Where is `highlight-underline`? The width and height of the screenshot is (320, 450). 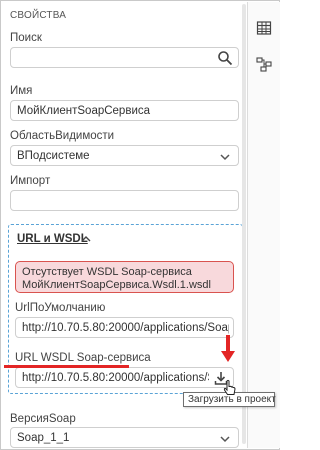 highlight-underline is located at coordinates (66, 366).